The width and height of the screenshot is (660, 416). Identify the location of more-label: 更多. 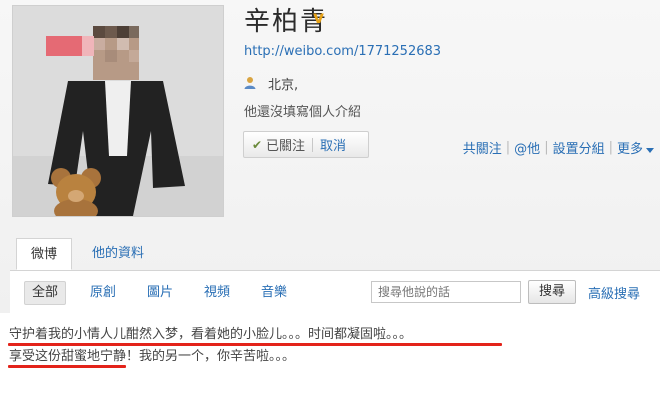
(629, 149).